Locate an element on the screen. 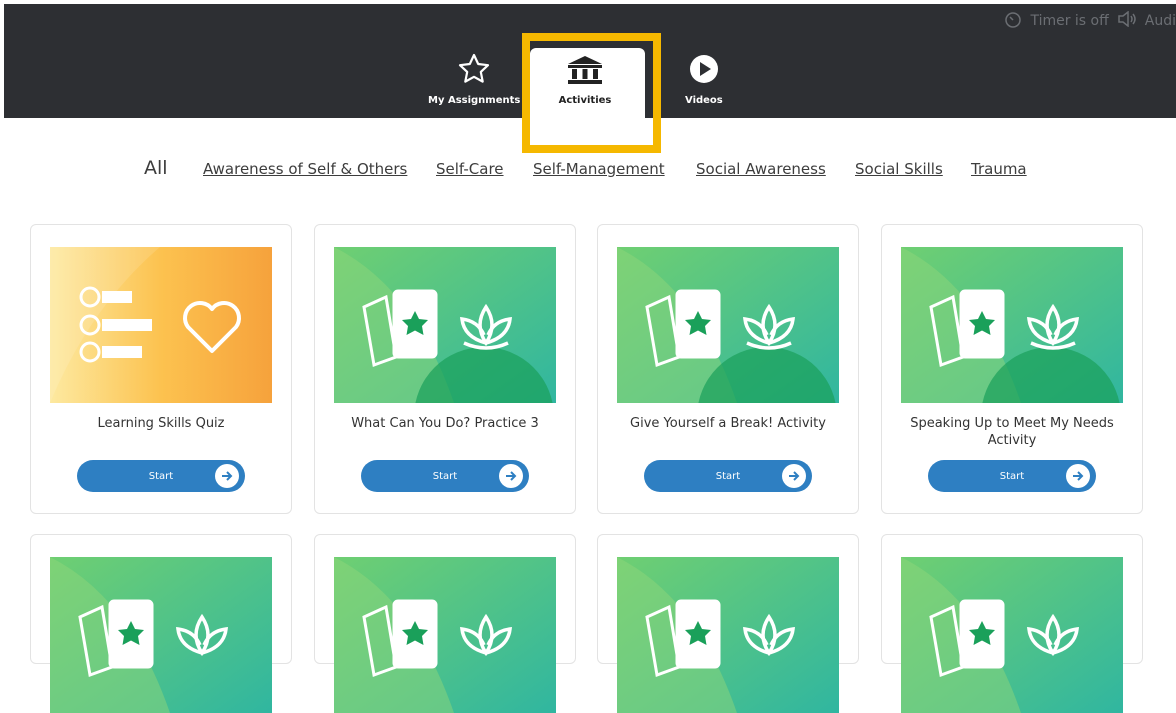  activity-card: Learning Skills Quiz Start is located at coordinates (161, 369).